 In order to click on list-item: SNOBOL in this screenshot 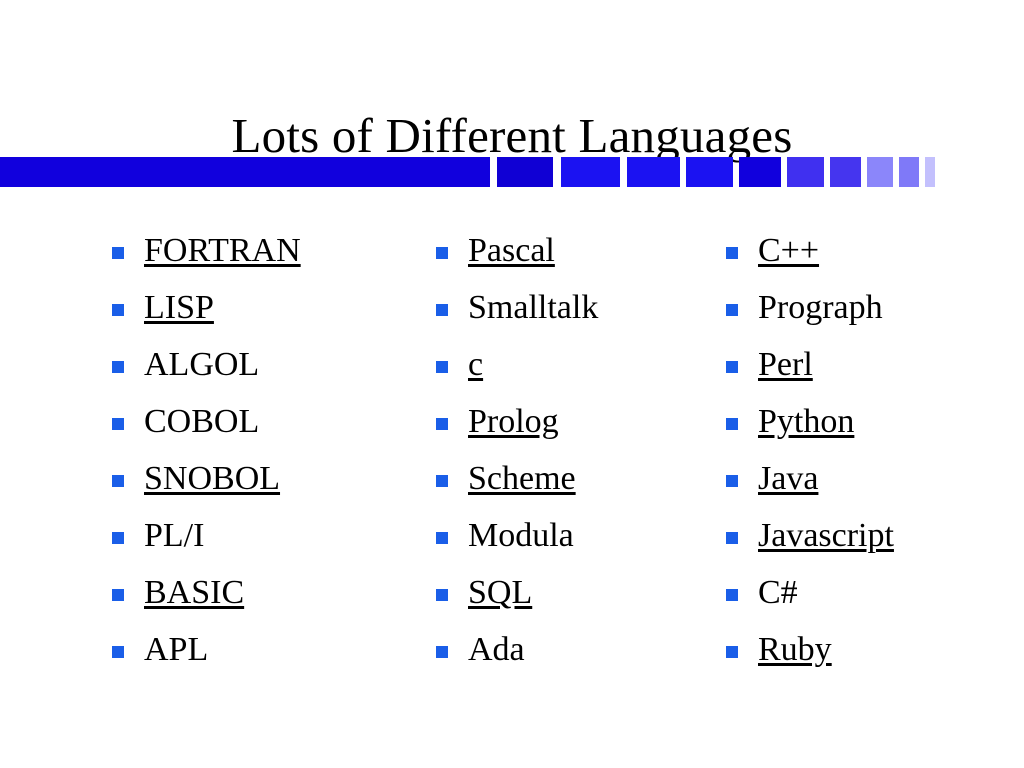, I will do `click(262, 484)`.